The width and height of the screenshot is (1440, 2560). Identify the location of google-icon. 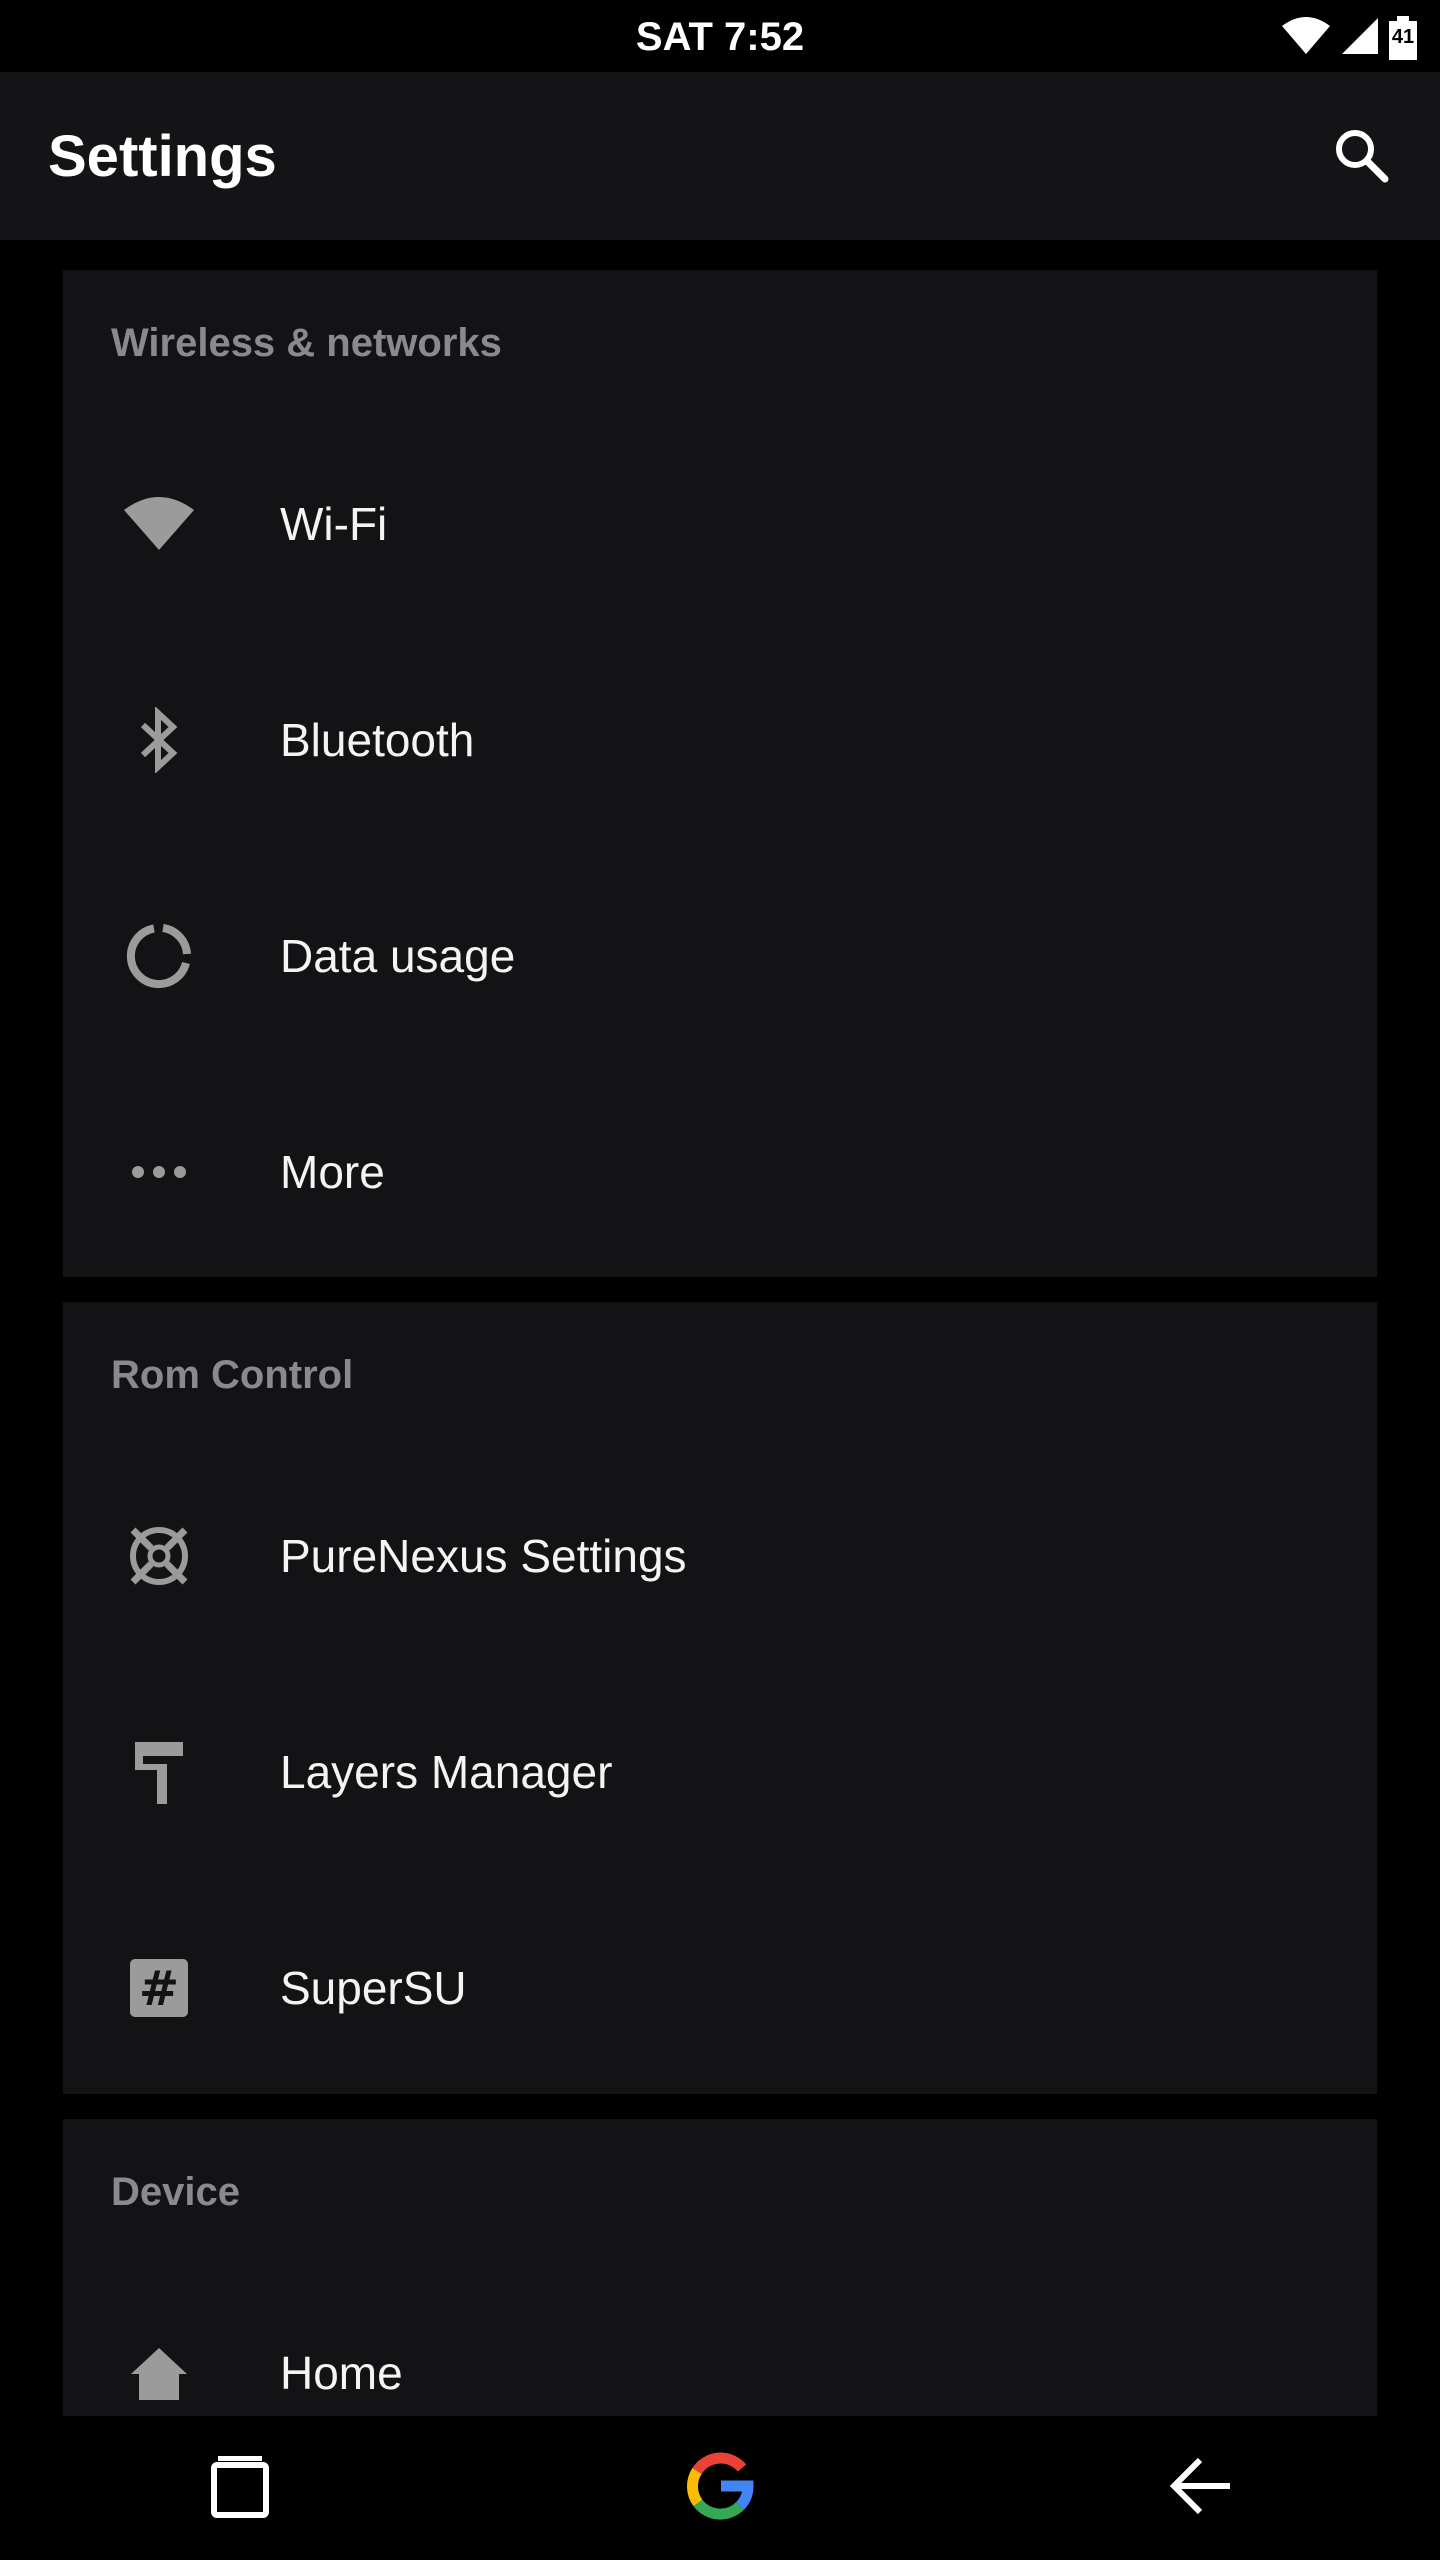
(720, 2488).